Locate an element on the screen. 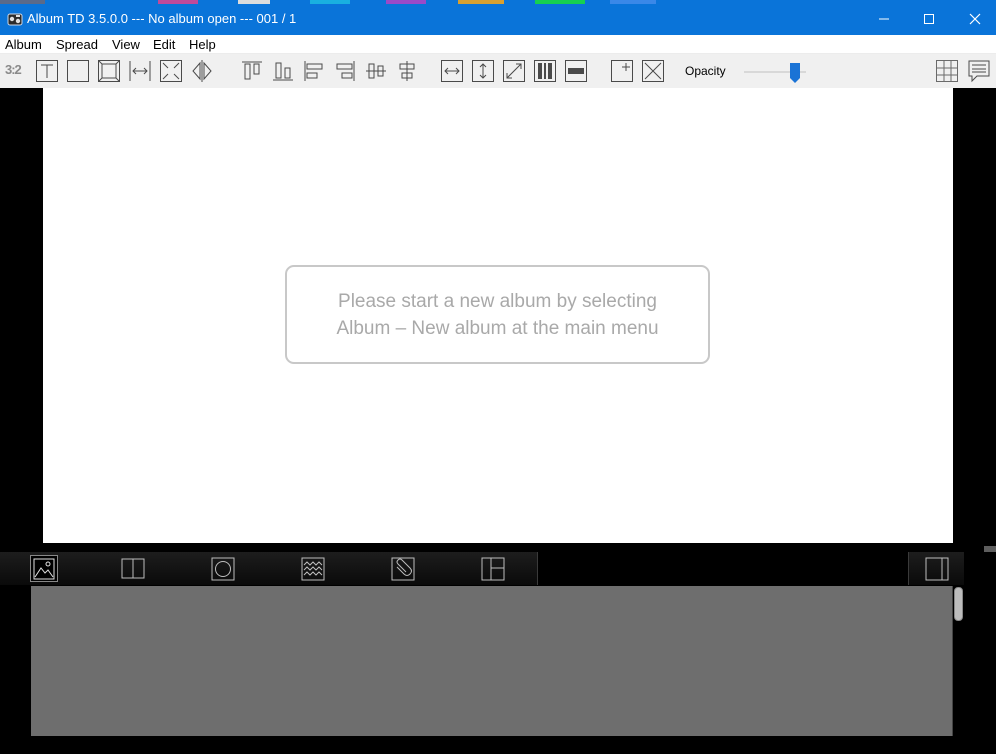 Image resolution: width=996 pixels, height=754 pixels. taskbar-strip is located at coordinates (328, 2).